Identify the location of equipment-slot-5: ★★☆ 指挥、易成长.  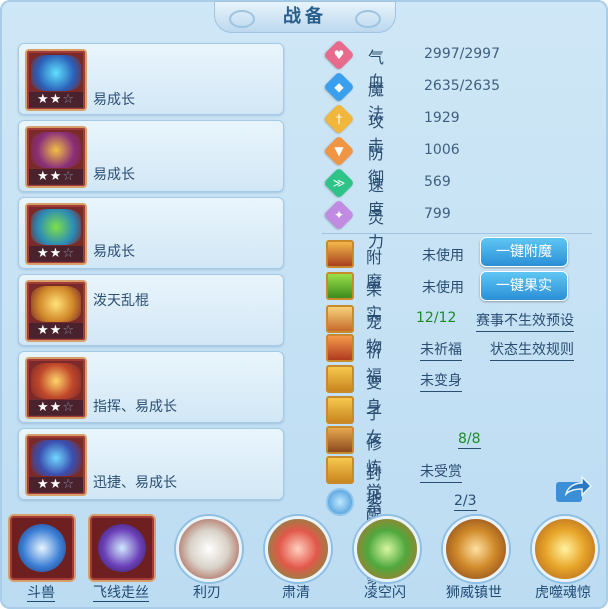
(151, 387).